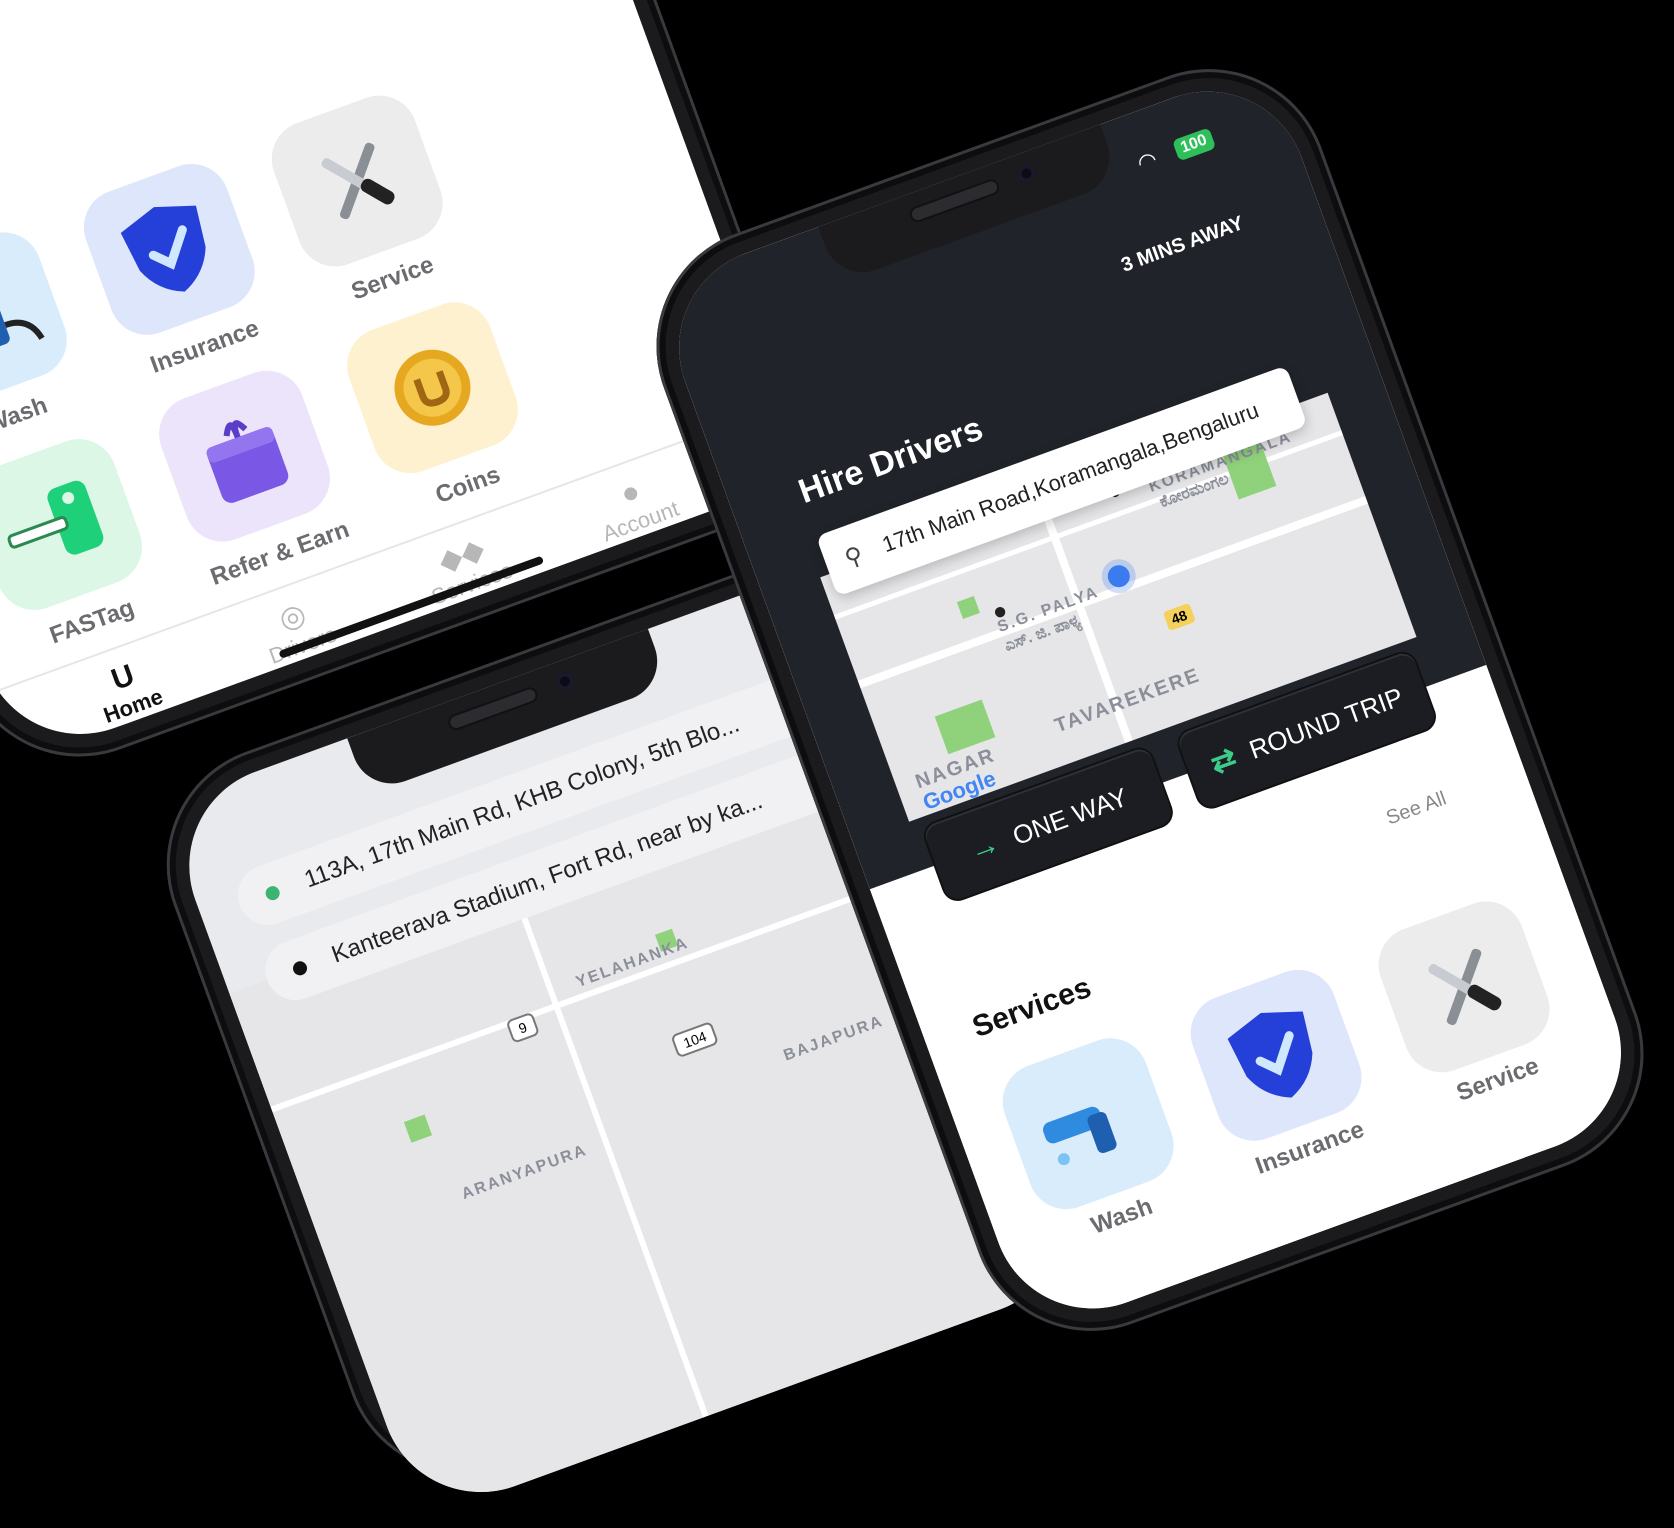  I want to click on tile-refer-earn, so click(244, 456).